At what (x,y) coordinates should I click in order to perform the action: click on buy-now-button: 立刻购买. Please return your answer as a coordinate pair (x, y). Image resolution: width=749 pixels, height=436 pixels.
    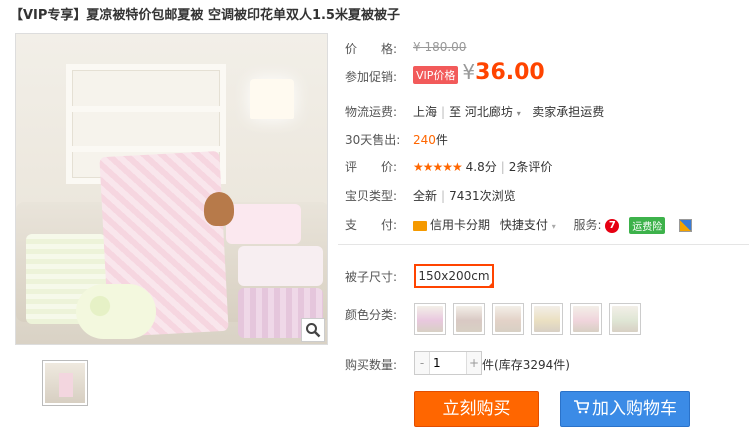
    Looking at the image, I should click on (476, 409).